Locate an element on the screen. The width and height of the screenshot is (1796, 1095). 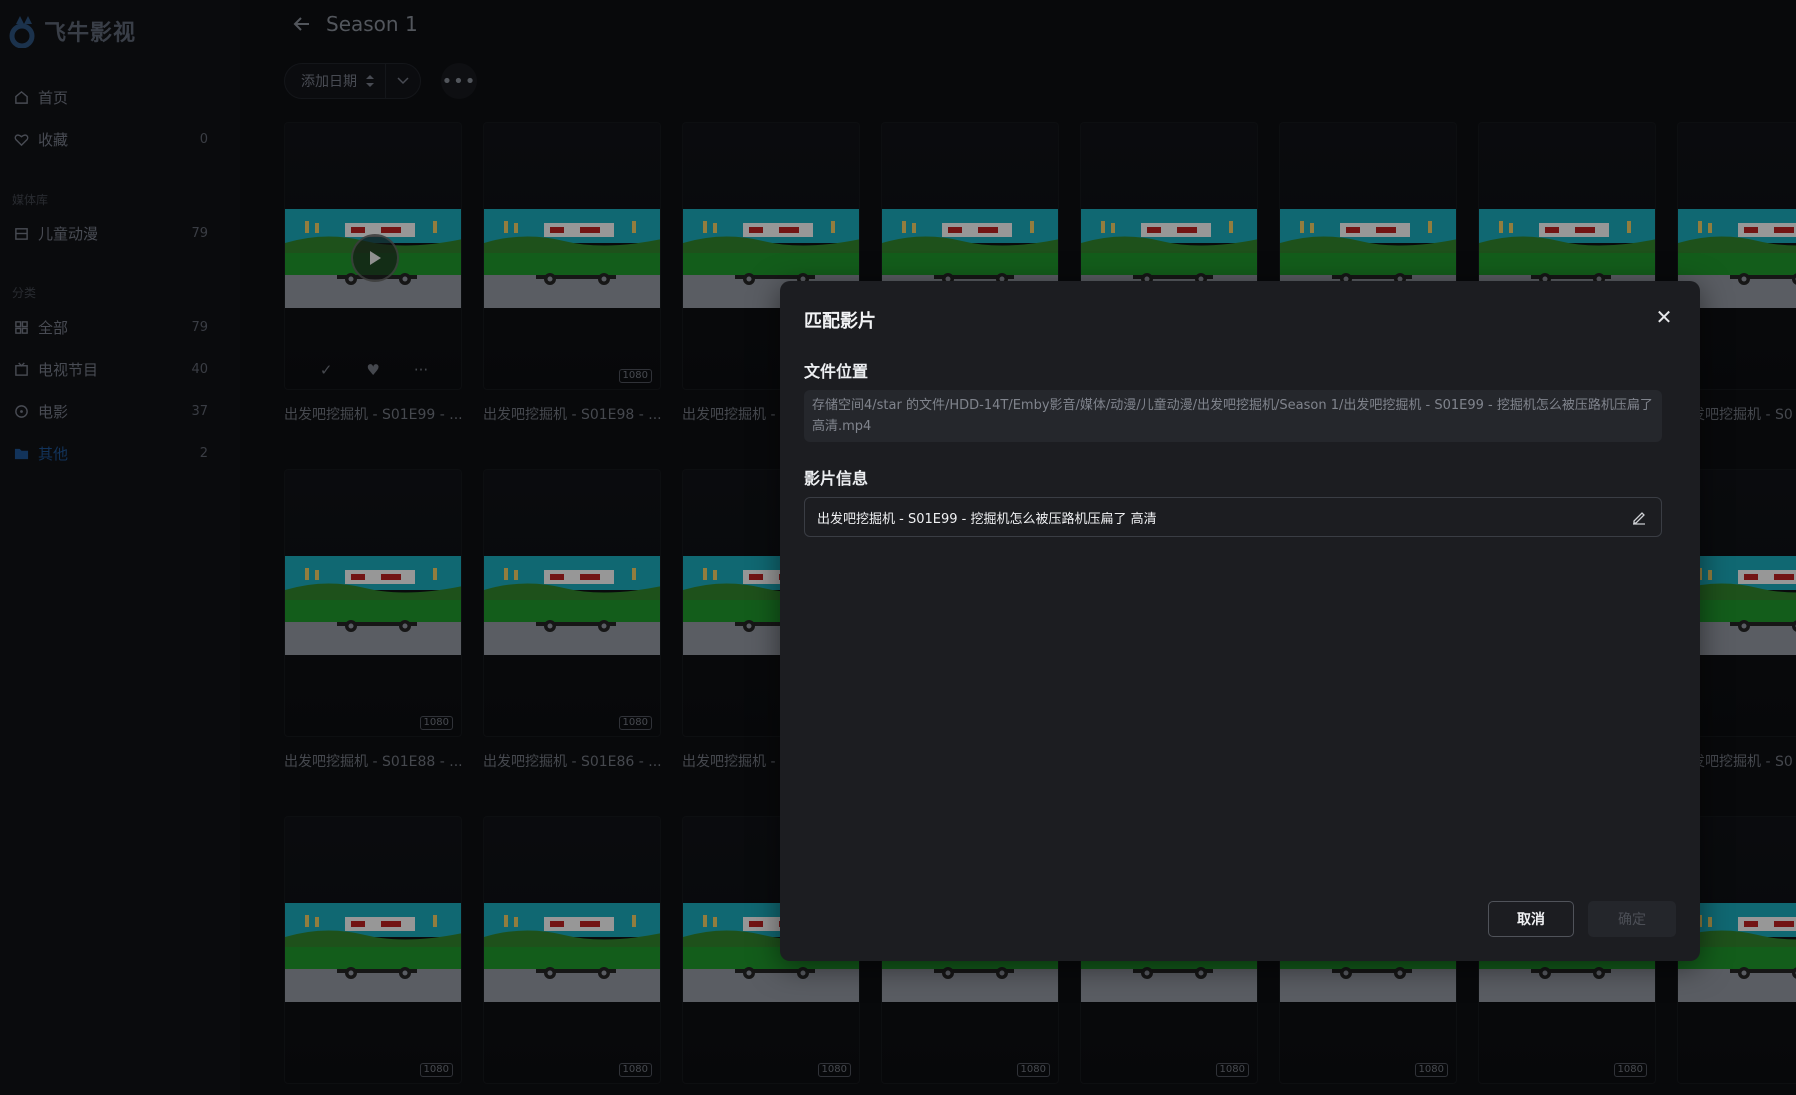
movie-info-label: 影片信息 is located at coordinates (836, 478).